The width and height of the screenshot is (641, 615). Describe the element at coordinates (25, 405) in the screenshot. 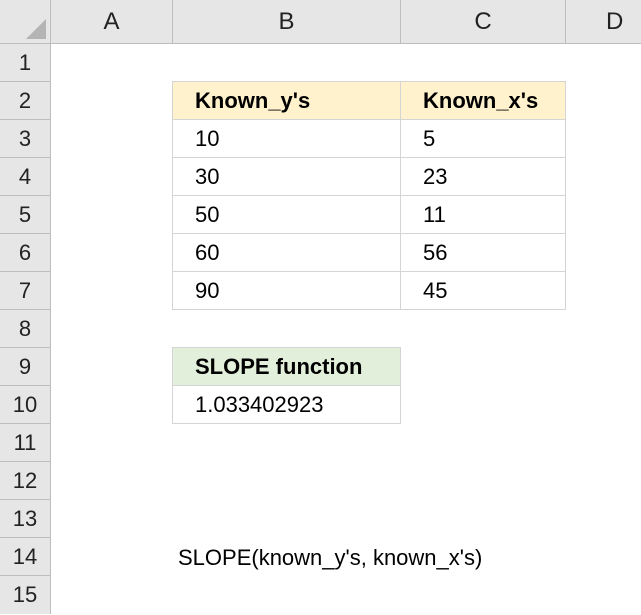

I see `row-header-10: 10` at that location.